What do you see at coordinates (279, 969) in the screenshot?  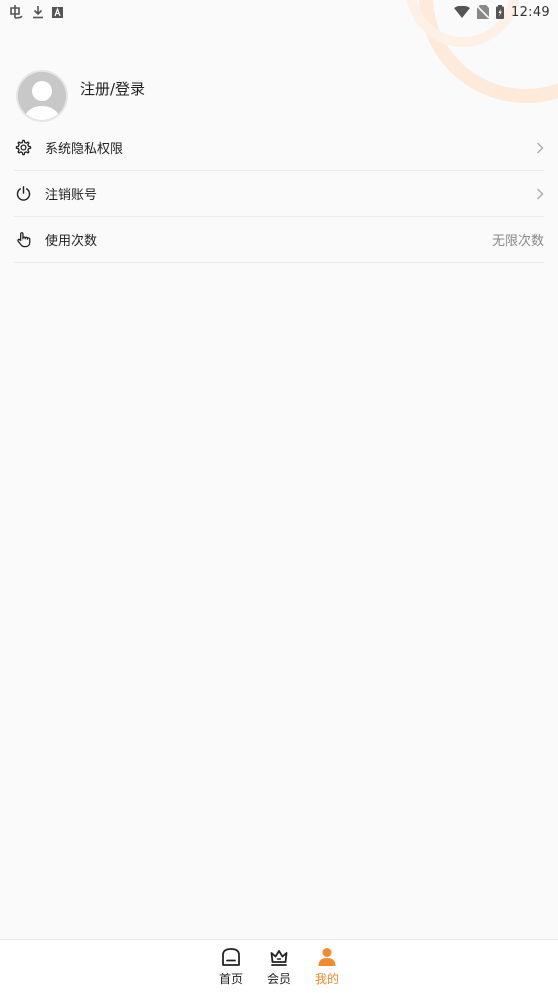 I see `nav-item-membership: 会员` at bounding box center [279, 969].